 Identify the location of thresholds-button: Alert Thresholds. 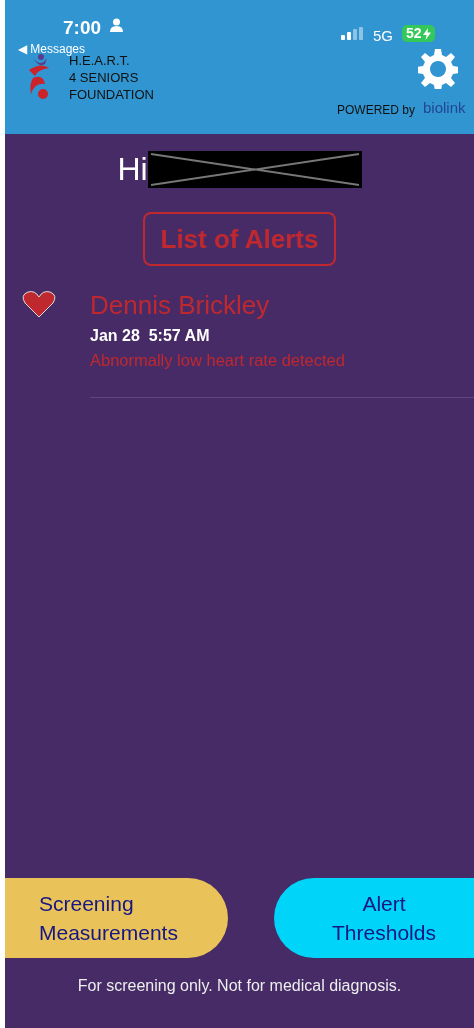
(374, 918).